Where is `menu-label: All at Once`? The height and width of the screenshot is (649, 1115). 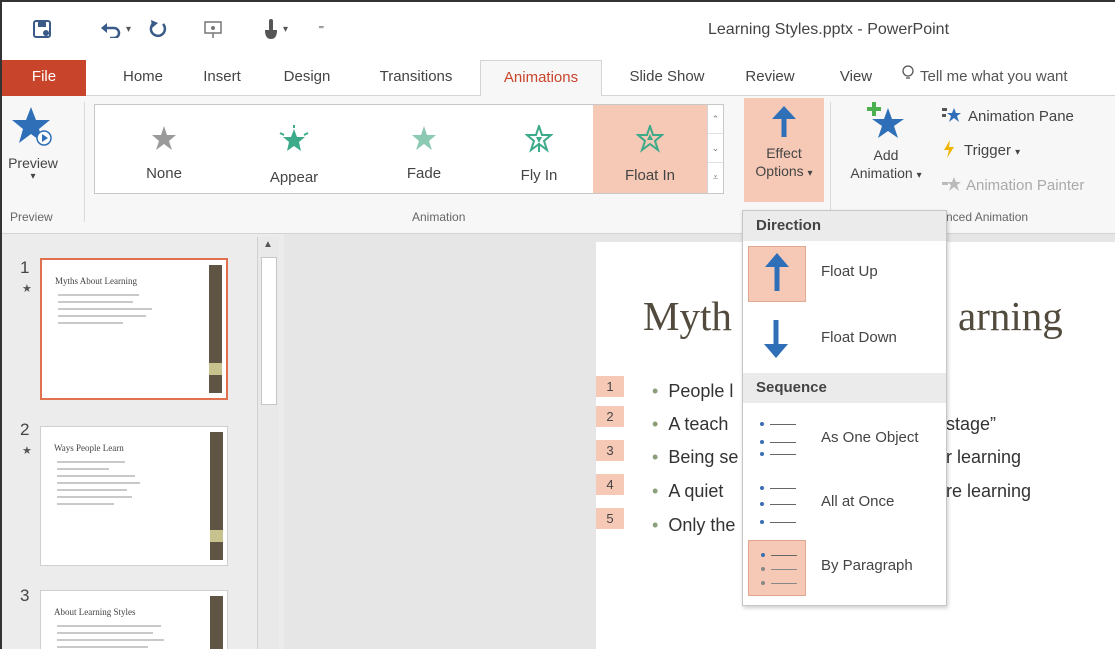 menu-label: All at Once is located at coordinates (858, 501).